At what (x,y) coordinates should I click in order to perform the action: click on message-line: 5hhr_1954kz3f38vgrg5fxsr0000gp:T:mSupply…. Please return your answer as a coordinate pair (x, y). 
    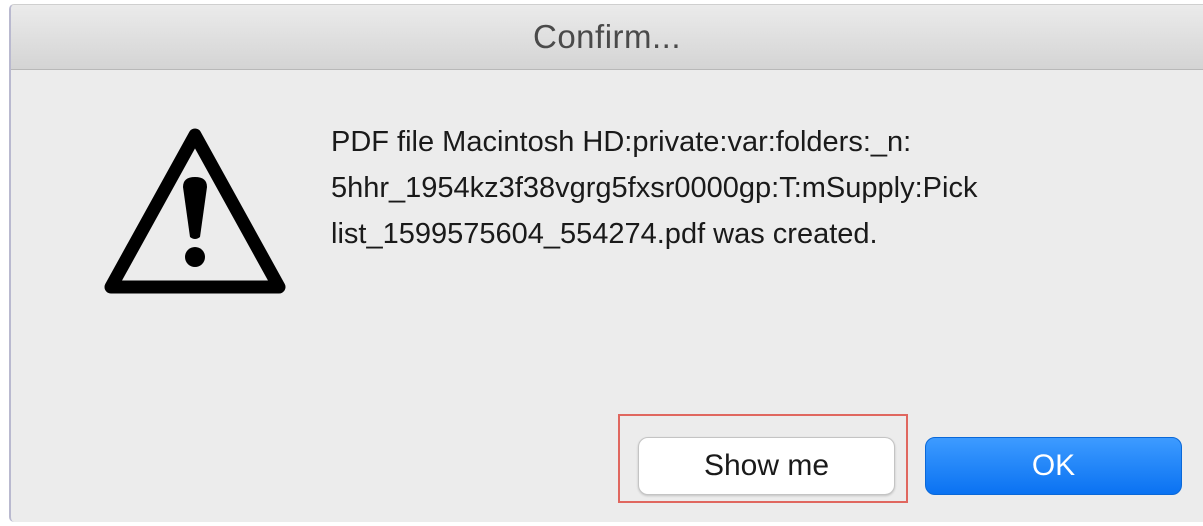
    Looking at the image, I should click on (654, 188).